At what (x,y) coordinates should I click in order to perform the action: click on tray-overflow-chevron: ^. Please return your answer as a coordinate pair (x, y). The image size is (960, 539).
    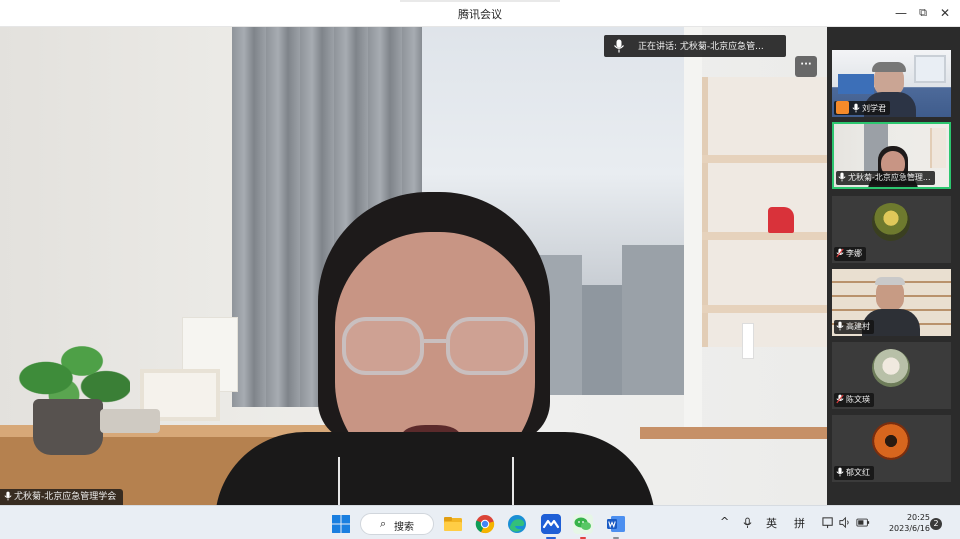
    Looking at the image, I should click on (724, 521).